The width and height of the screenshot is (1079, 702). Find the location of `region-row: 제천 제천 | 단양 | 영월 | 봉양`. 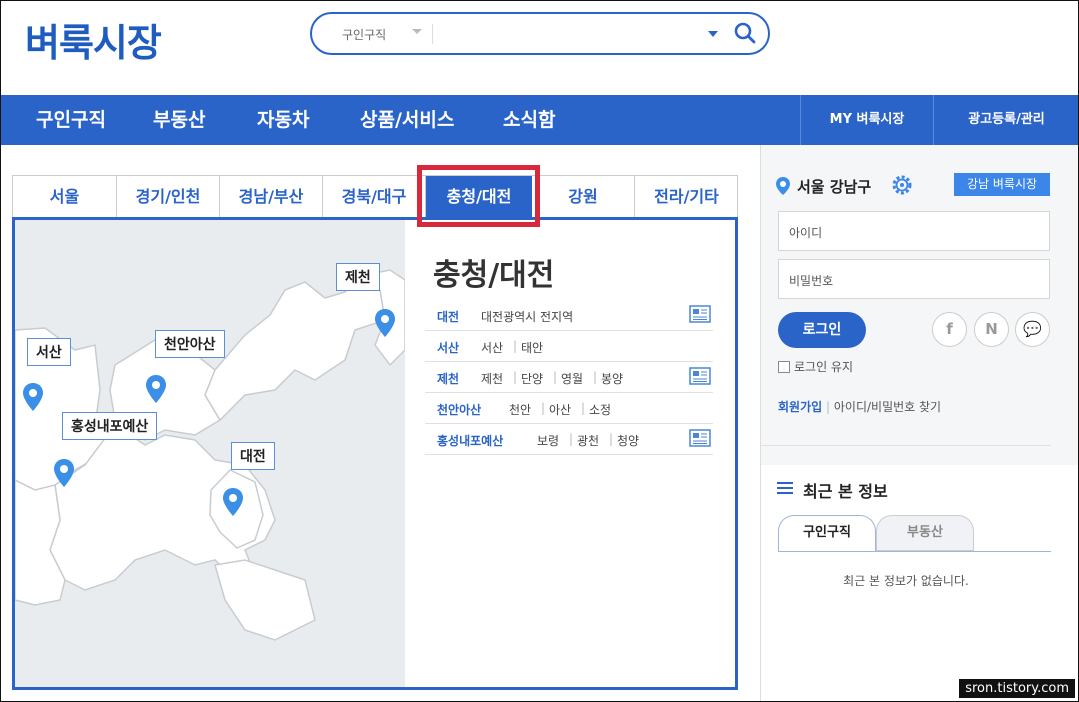

region-row: 제천 제천 | 단양 | 영월 | 봉양 is located at coordinates (569, 377).